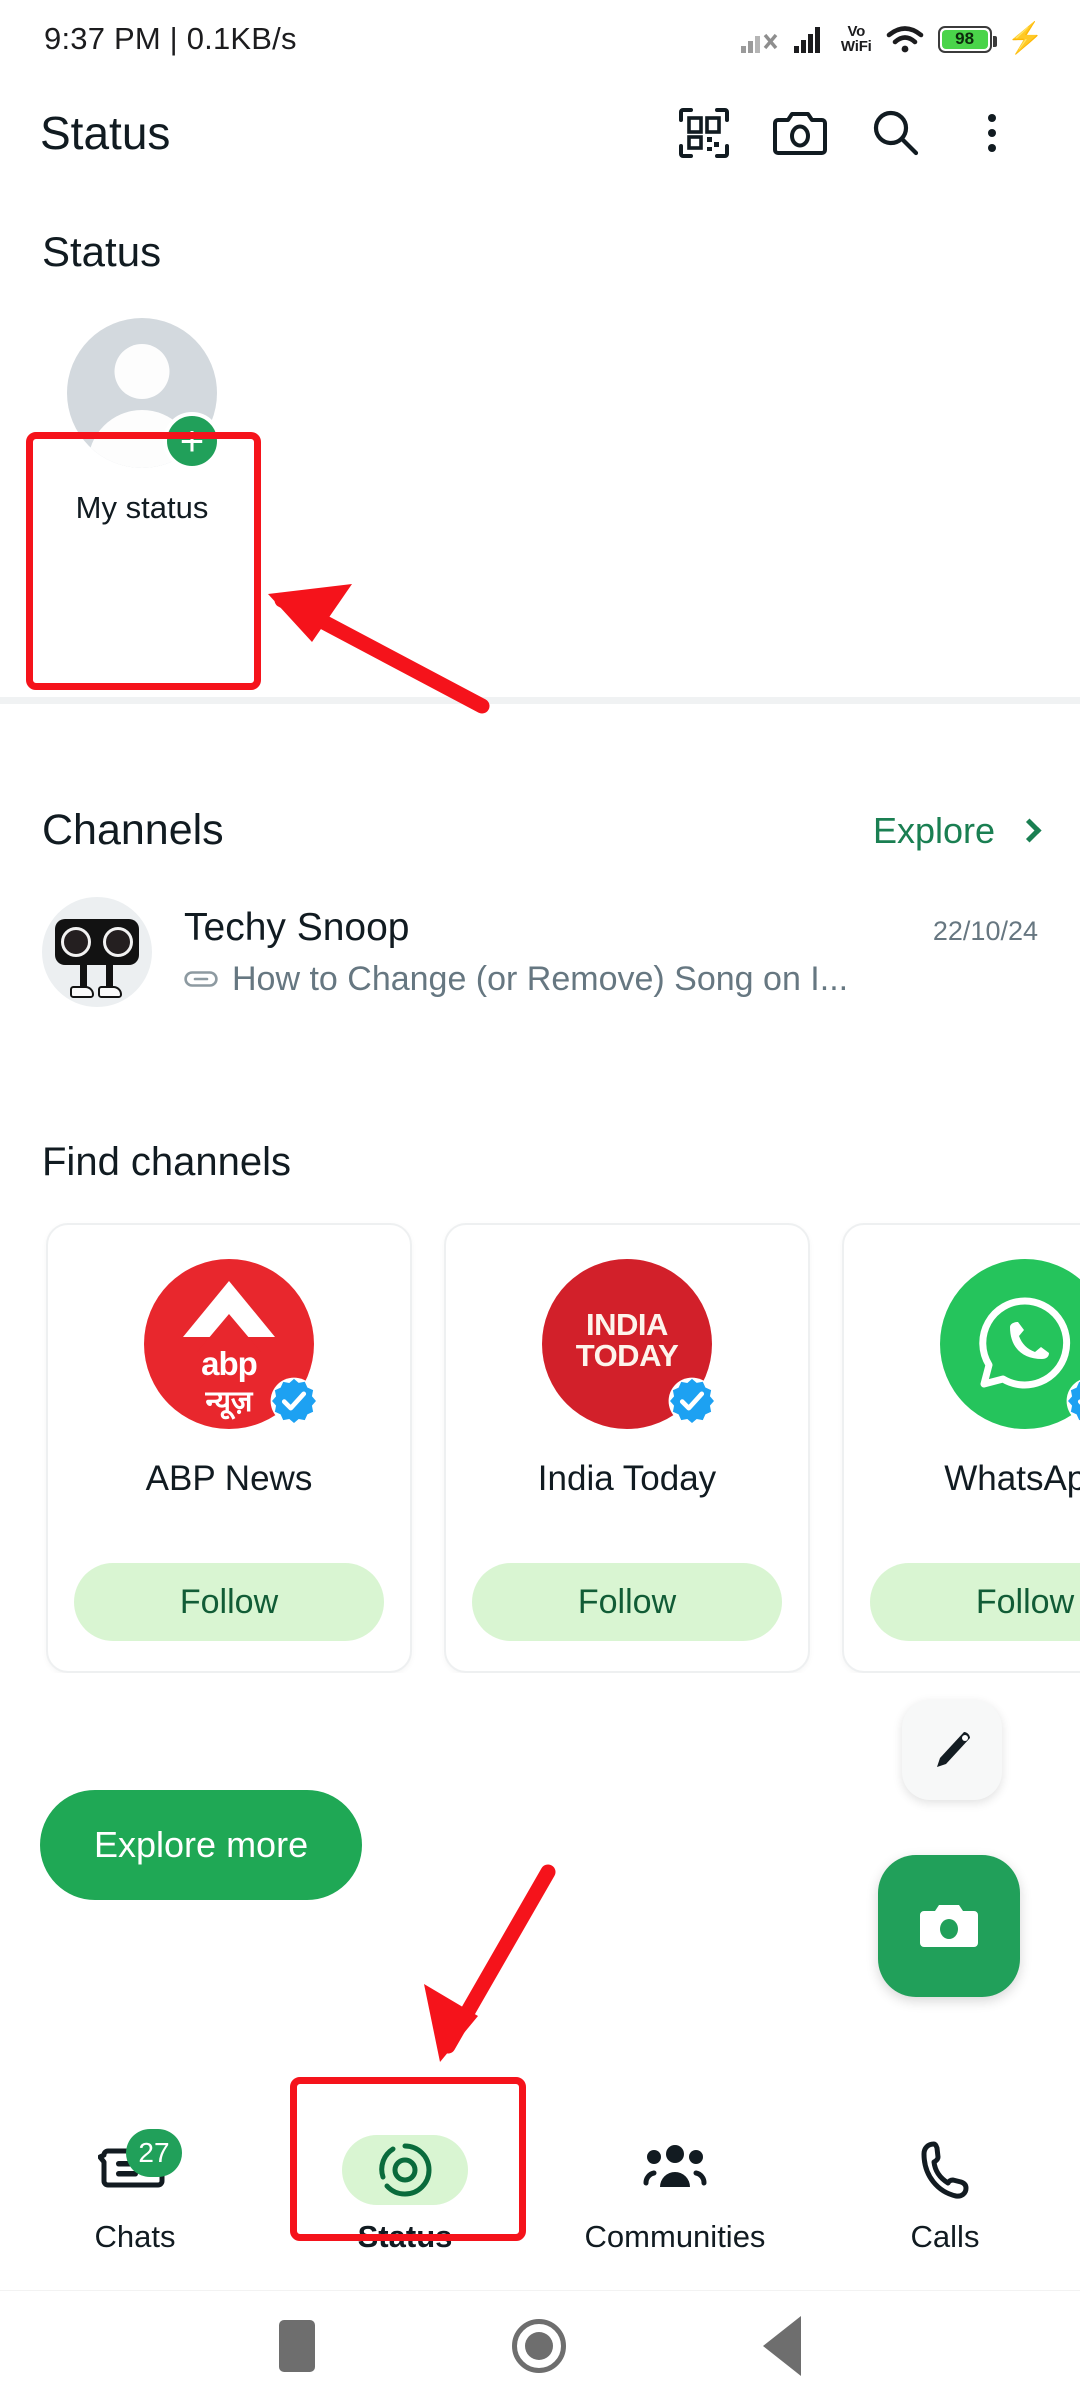 This screenshot has height=2400, width=1080. Describe the element at coordinates (627, 1478) in the screenshot. I see `channel-card-name: India Today` at that location.